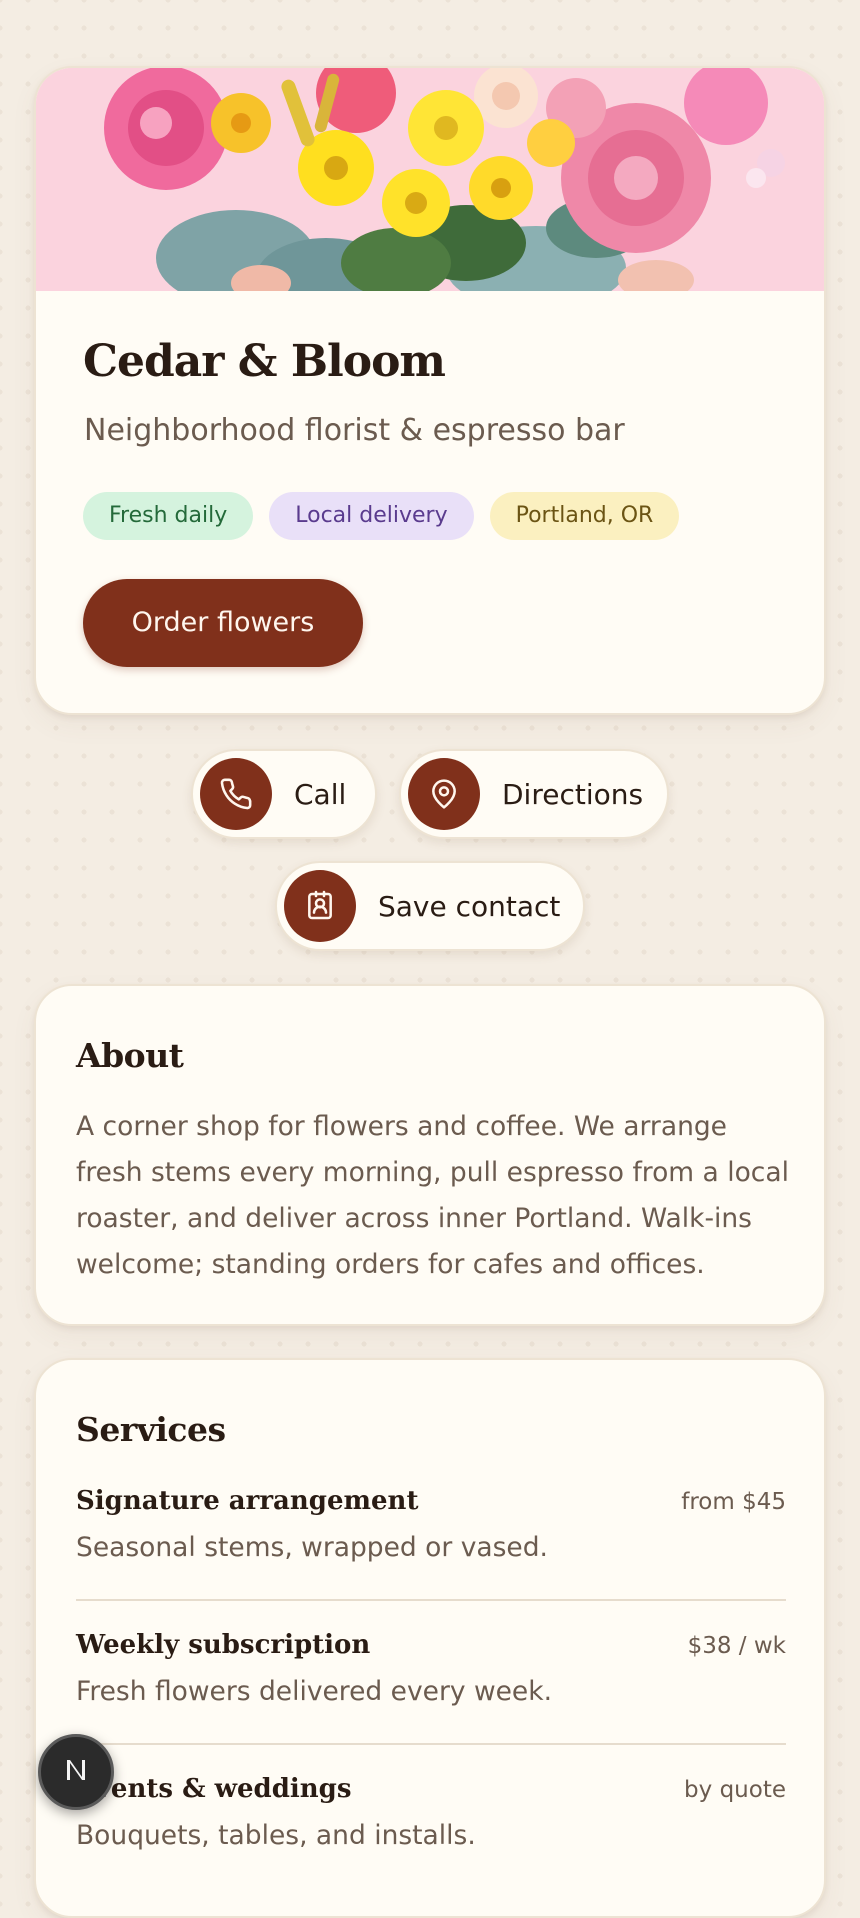  I want to click on n-floating-button, so click(76, 1772).